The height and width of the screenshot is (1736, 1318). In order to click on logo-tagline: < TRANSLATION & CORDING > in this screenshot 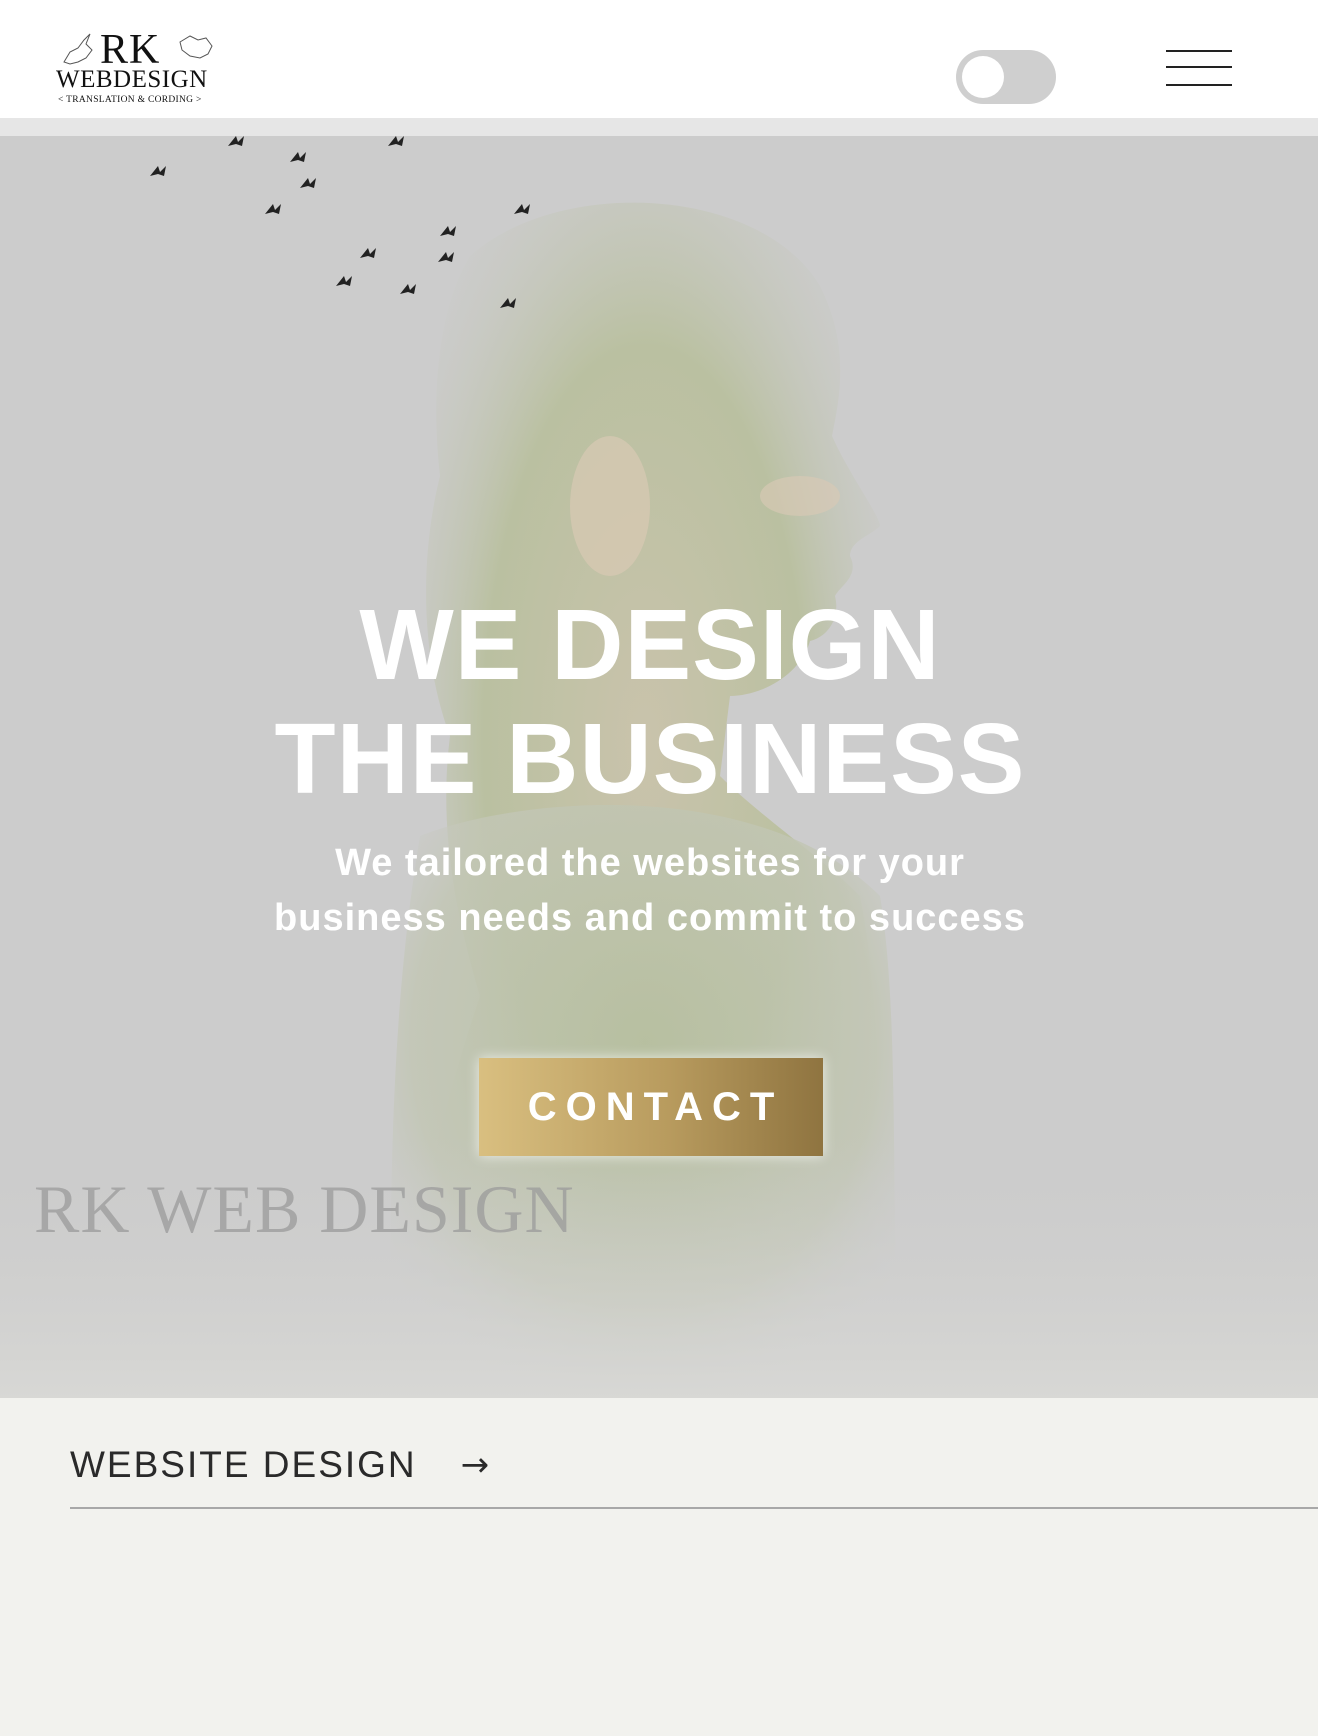, I will do `click(130, 100)`.